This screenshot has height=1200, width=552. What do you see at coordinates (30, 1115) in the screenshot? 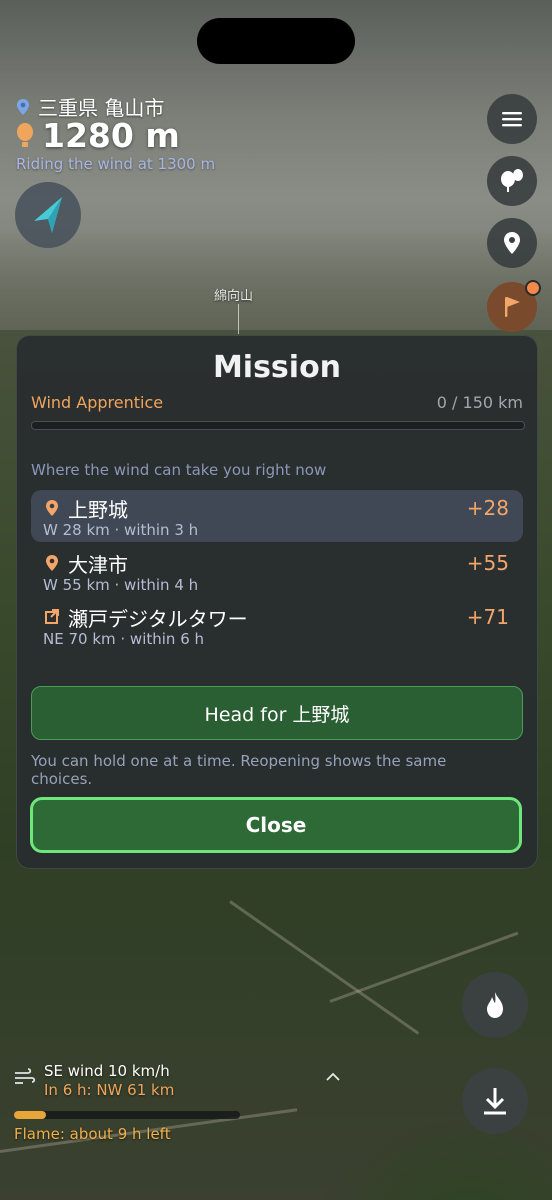
I see `flame-fuel-fill` at bounding box center [30, 1115].